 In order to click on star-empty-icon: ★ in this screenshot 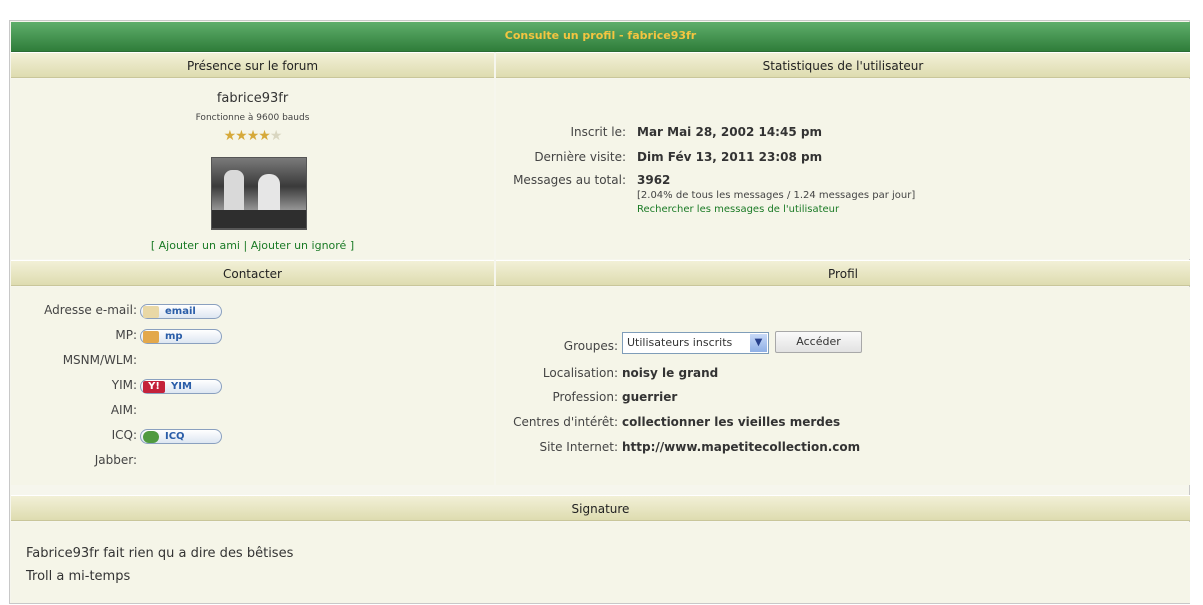, I will do `click(276, 136)`.